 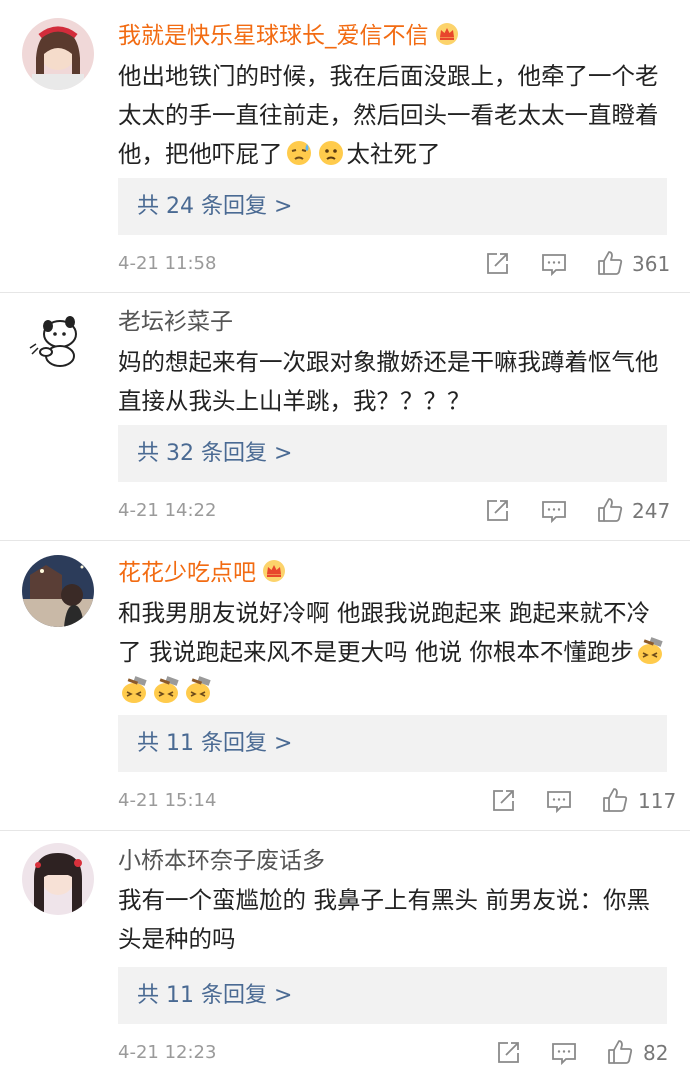 What do you see at coordinates (392, 206) in the screenshot?
I see `replies-box: 共 24 条回复 >` at bounding box center [392, 206].